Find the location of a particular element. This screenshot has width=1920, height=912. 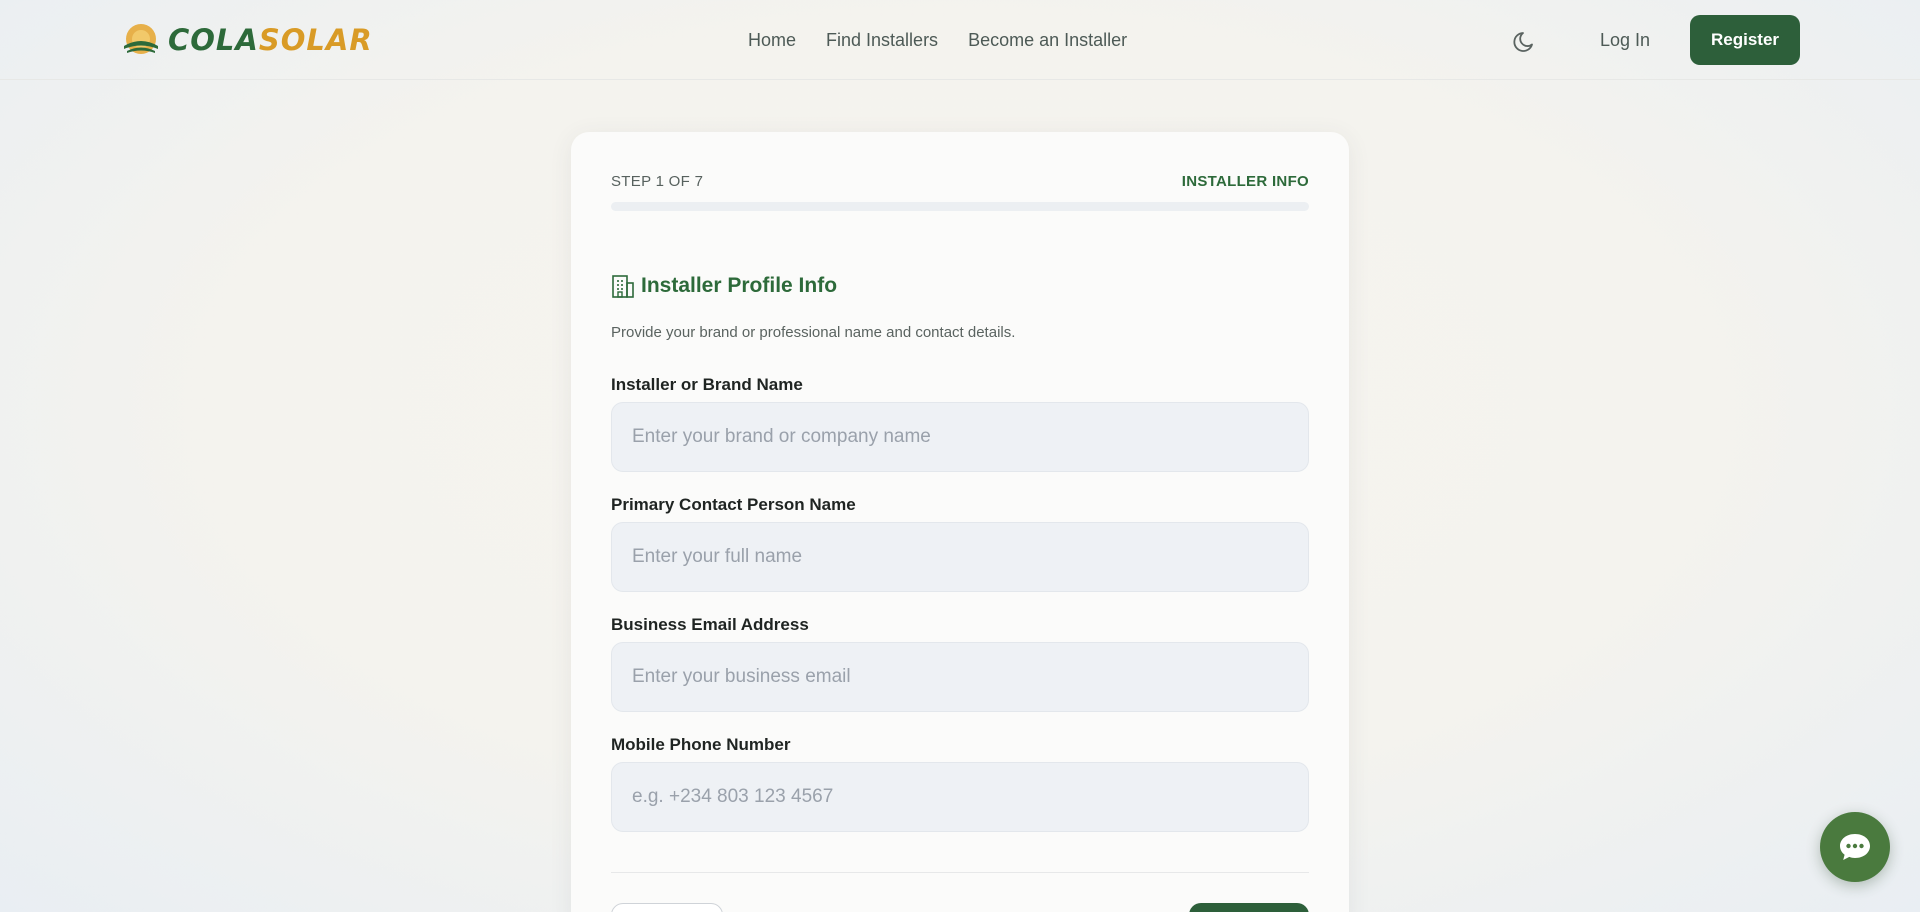

chat-bubble-icon is located at coordinates (1855, 847).